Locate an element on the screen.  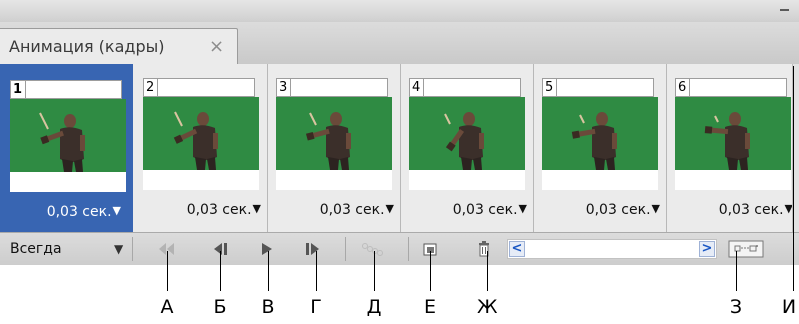
frame-number: 6 is located at coordinates (684, 87).